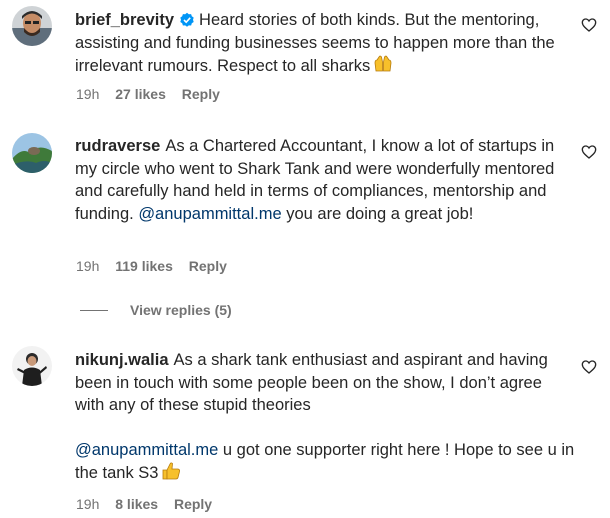  Describe the element at coordinates (187, 19) in the screenshot. I see `verified-badge-icon` at that location.